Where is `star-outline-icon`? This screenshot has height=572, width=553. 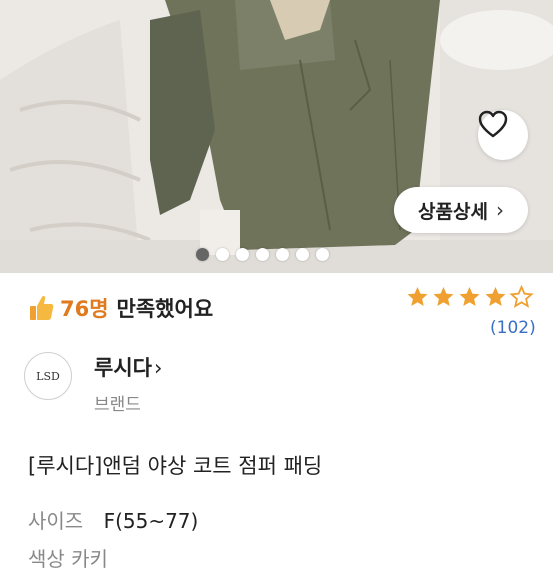
star-outline-icon is located at coordinates (521, 296).